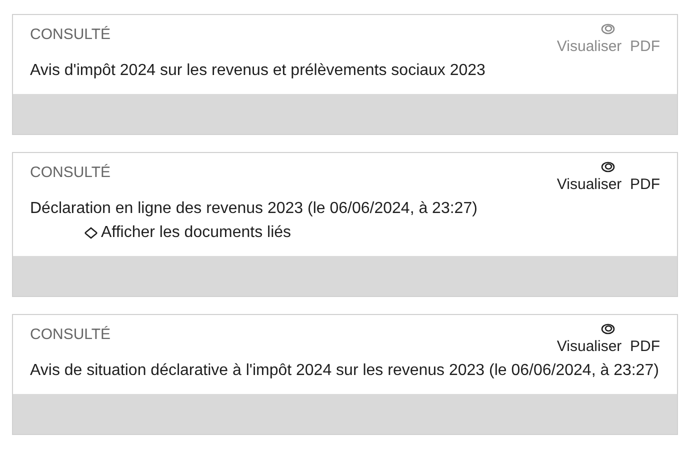 The width and height of the screenshot is (690, 462). What do you see at coordinates (345, 371) in the screenshot?
I see `document-title: Avis de situation déclarative à l'impôt 2024 sur les revenus 2023 (le 06/06/2024, à 23:27)` at bounding box center [345, 371].